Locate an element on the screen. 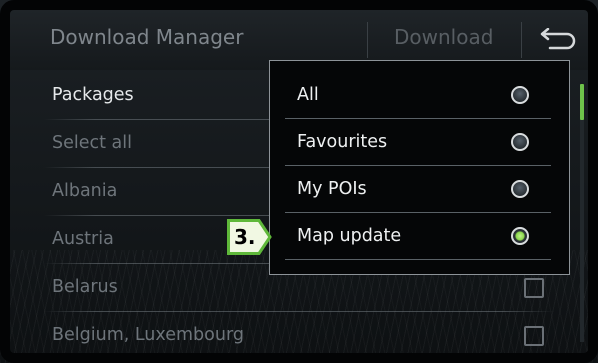 This screenshot has width=598, height=363. list-item-label: Albania is located at coordinates (85, 191).